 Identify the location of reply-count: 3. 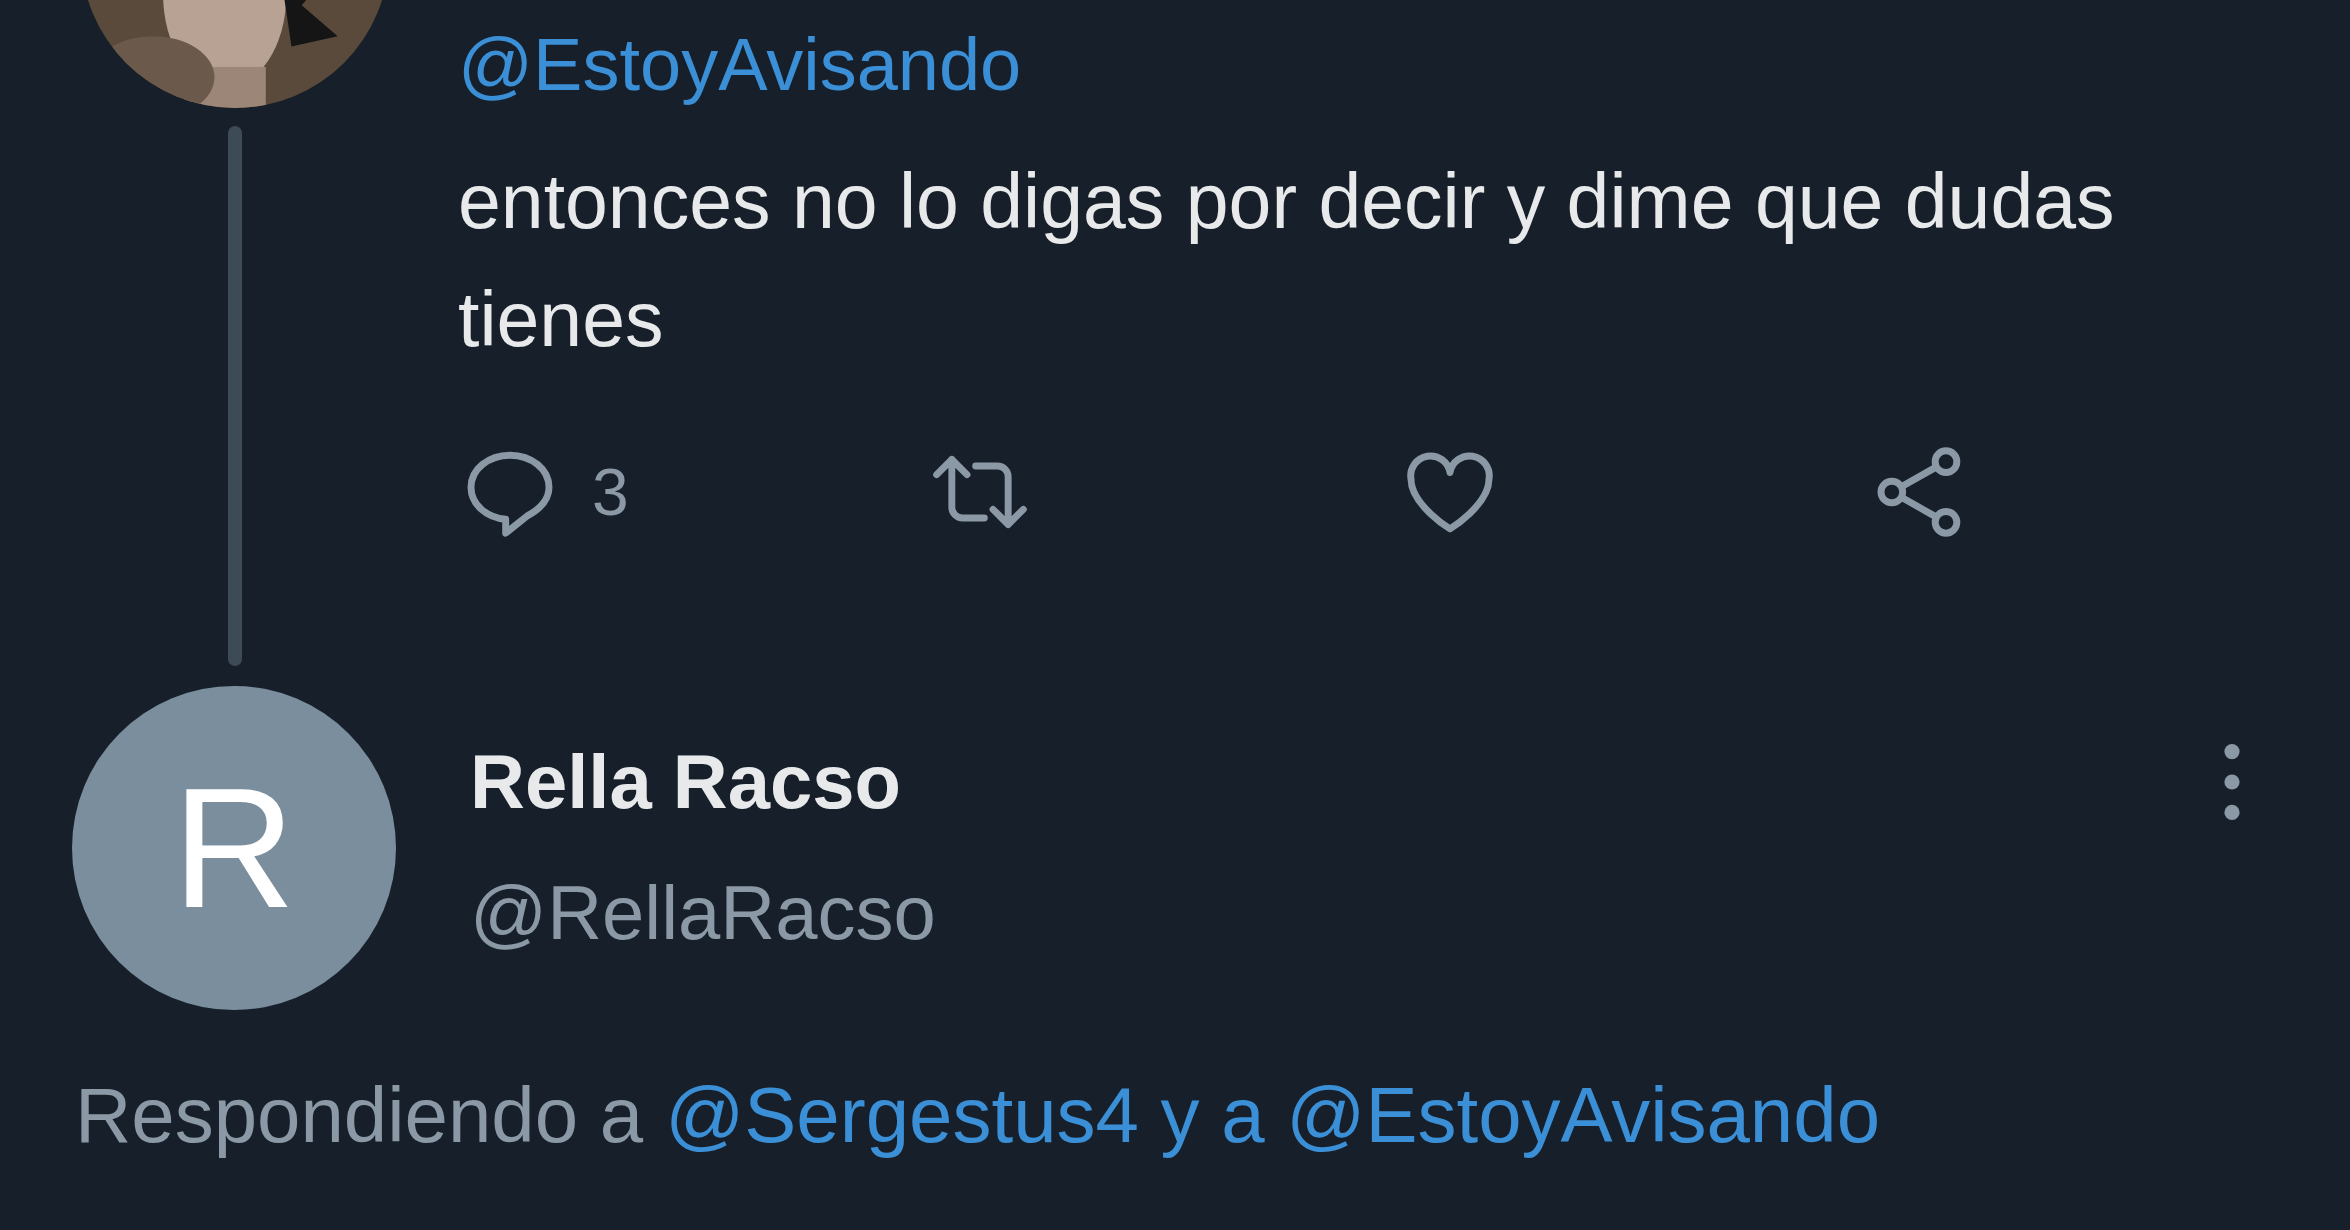
(610, 492).